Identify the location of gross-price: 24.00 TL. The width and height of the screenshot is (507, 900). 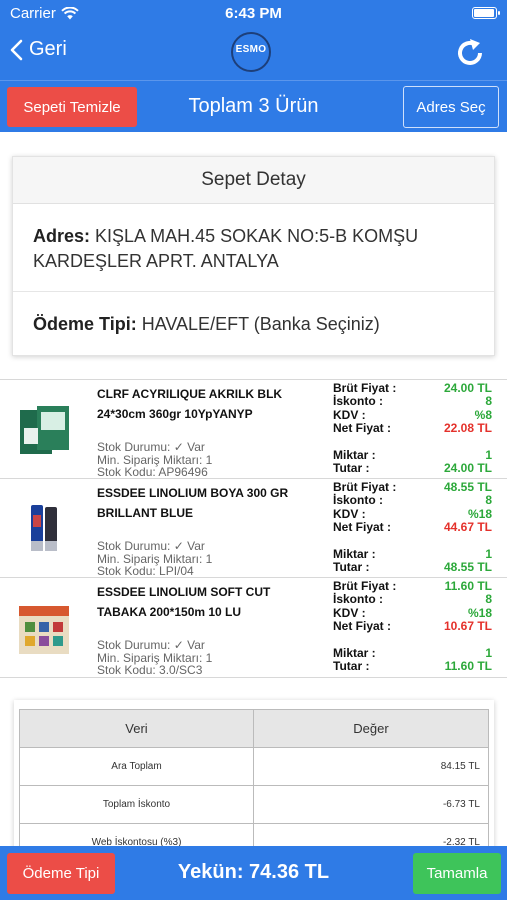
(467, 388).